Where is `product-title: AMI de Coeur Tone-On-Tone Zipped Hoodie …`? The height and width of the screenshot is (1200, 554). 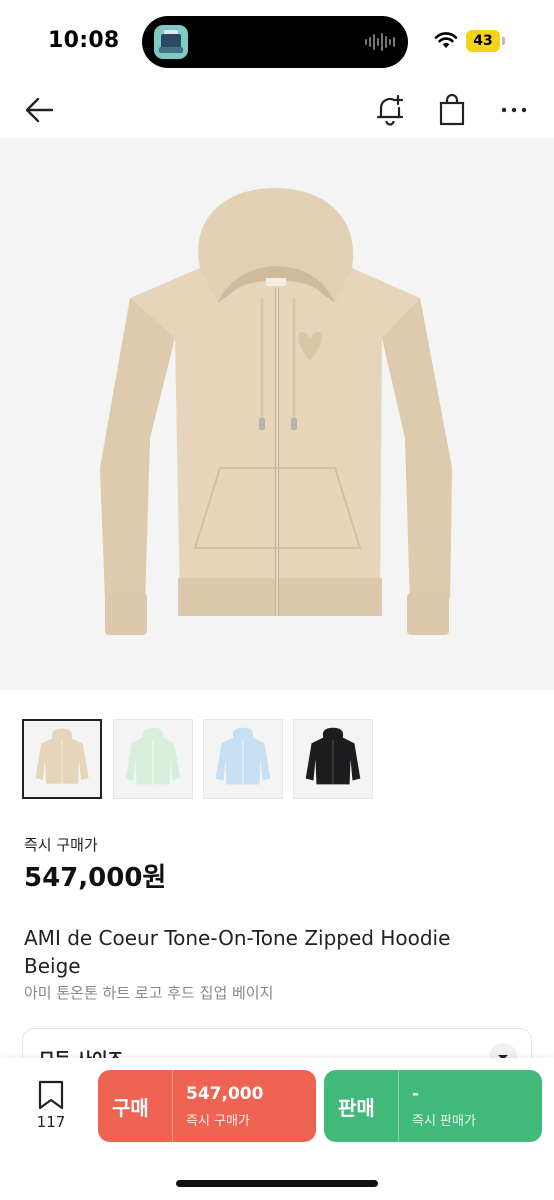
product-title: AMI de Coeur Tone-On-Tone Zipped Hoodie … is located at coordinates (237, 952).